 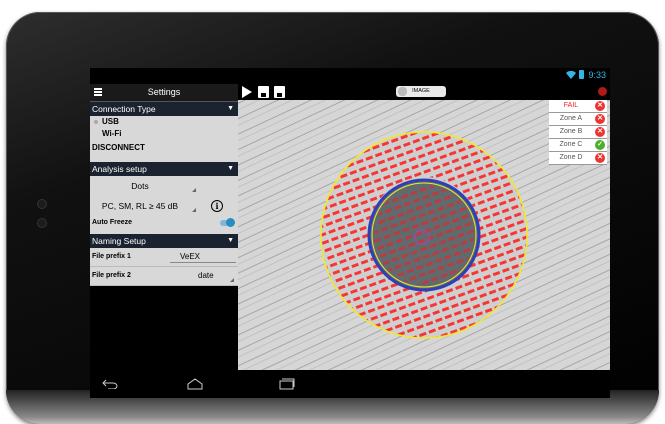 What do you see at coordinates (571, 118) in the screenshot?
I see `result-label: Zone A` at bounding box center [571, 118].